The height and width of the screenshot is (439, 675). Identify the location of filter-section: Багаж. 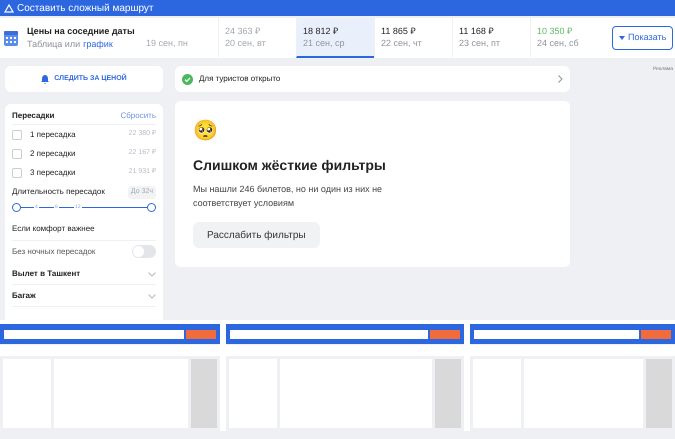
(84, 296).